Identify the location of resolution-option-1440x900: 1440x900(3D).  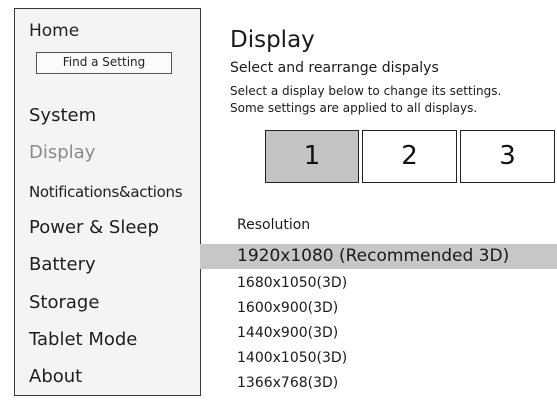
(287, 333).